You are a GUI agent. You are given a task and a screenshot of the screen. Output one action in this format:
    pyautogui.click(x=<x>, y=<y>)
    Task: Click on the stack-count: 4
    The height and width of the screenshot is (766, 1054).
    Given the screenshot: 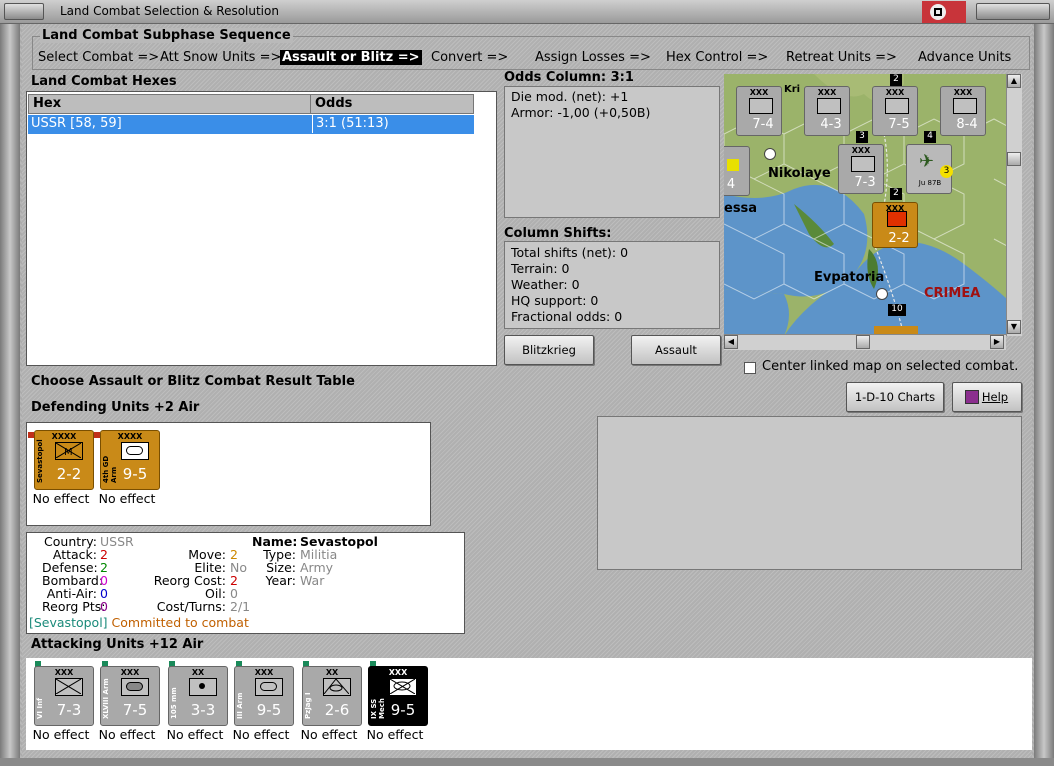 What is the action you would take?
    pyautogui.click(x=930, y=137)
    